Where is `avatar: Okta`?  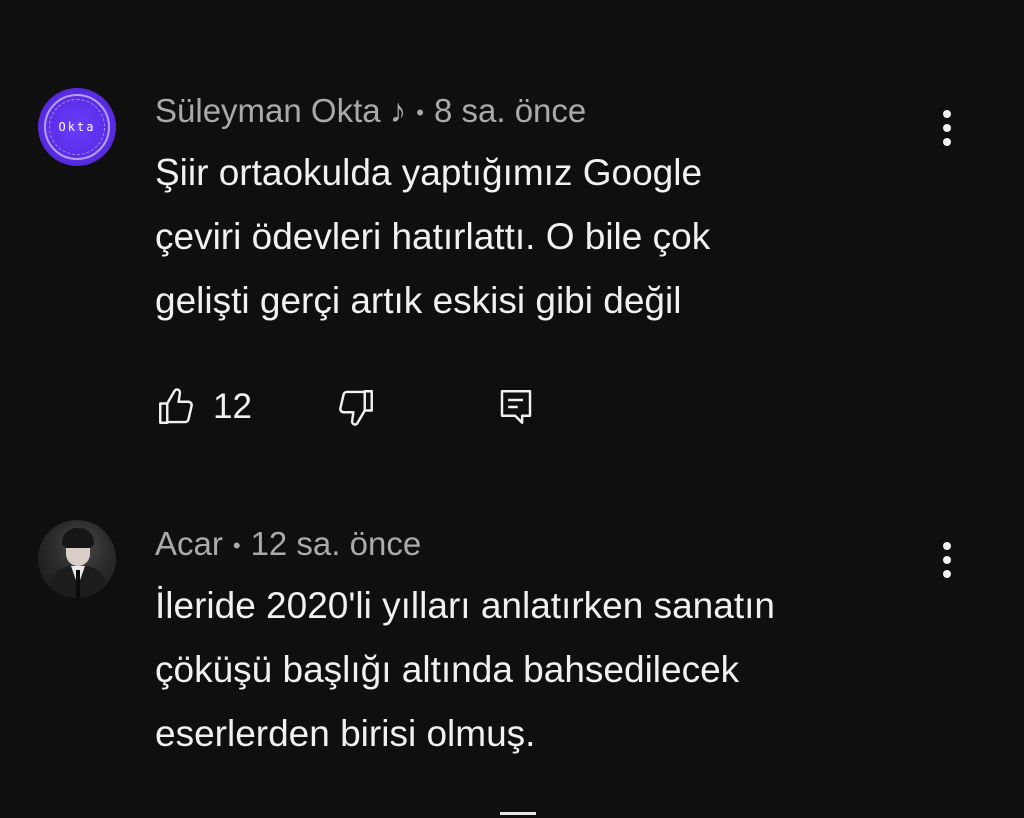 avatar: Okta is located at coordinates (77, 127).